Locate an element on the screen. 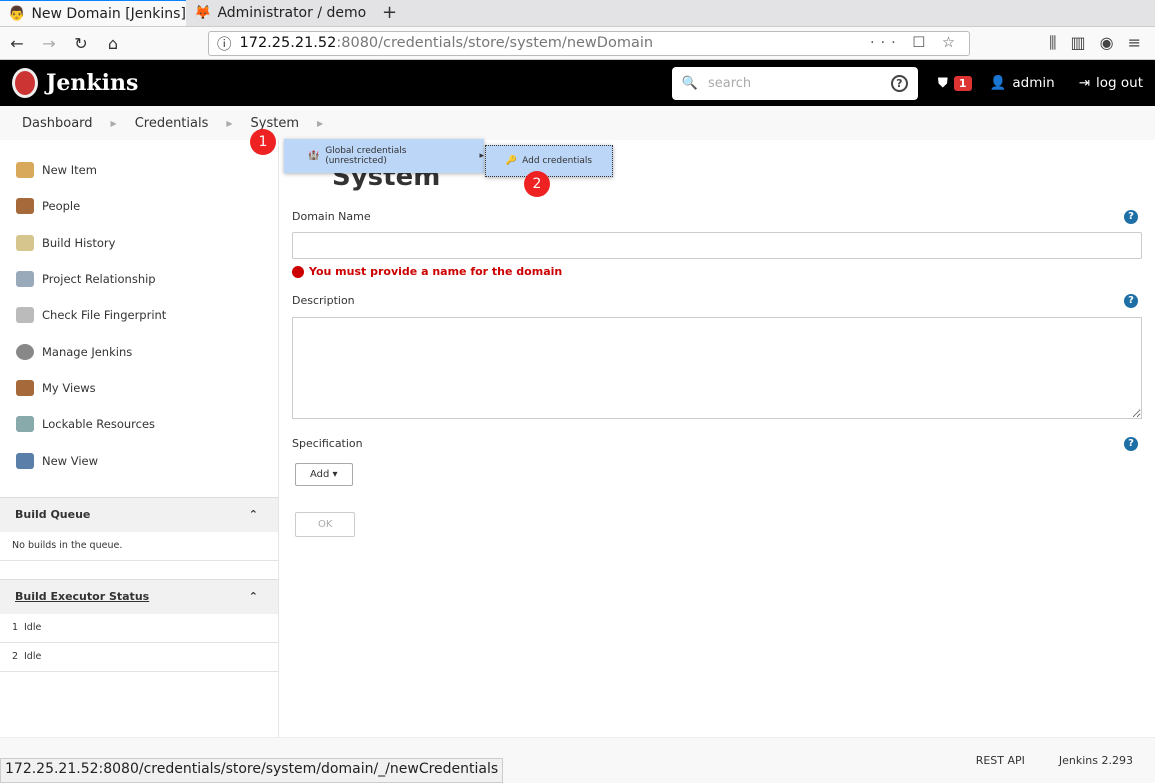 This screenshot has height=783, width=1155. sidebar-item-manage-jenkins: Manage Jenkins is located at coordinates (139, 351).